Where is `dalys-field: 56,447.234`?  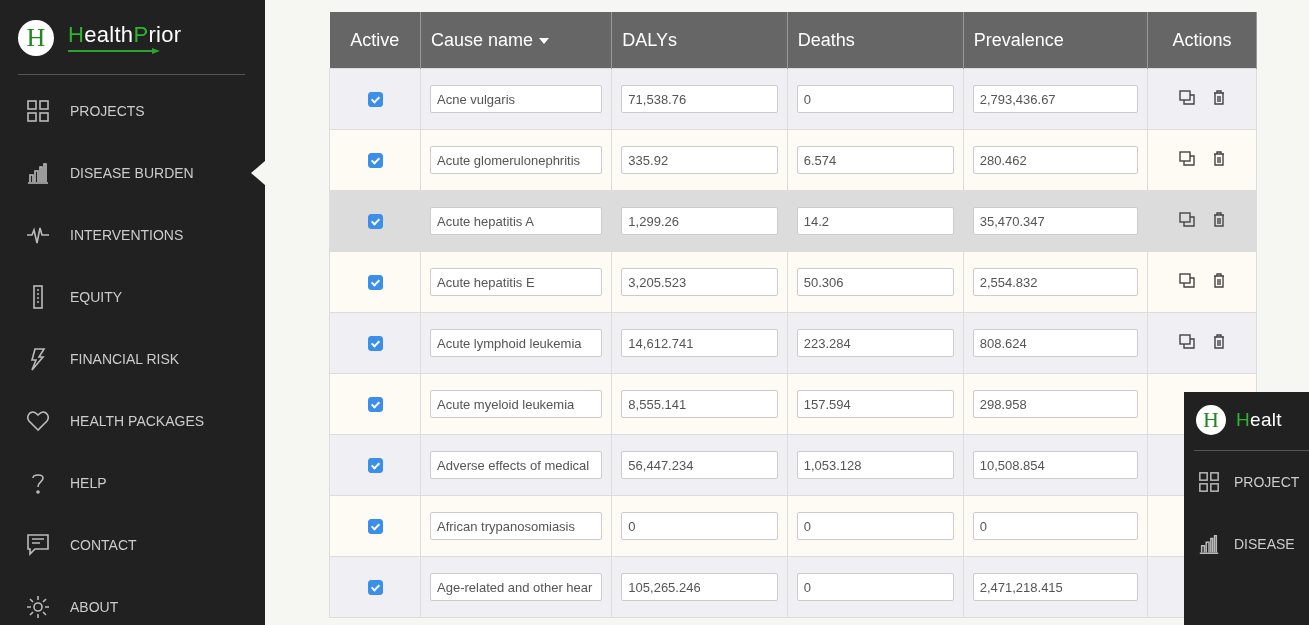 dalys-field: 56,447.234 is located at coordinates (699, 465).